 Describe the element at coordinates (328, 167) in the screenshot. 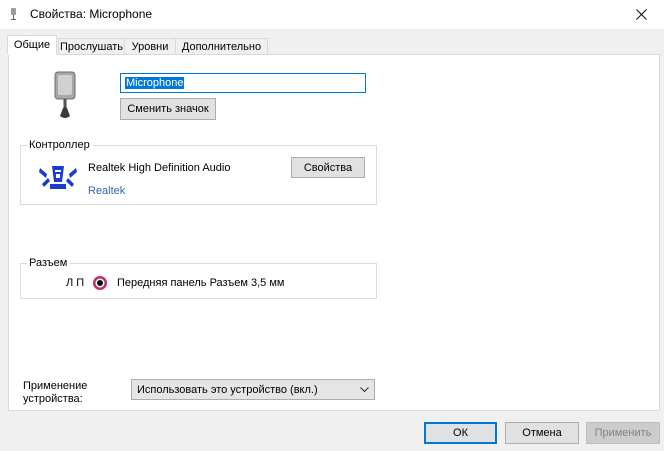

I see `controller-properties-button: Свойства` at that location.